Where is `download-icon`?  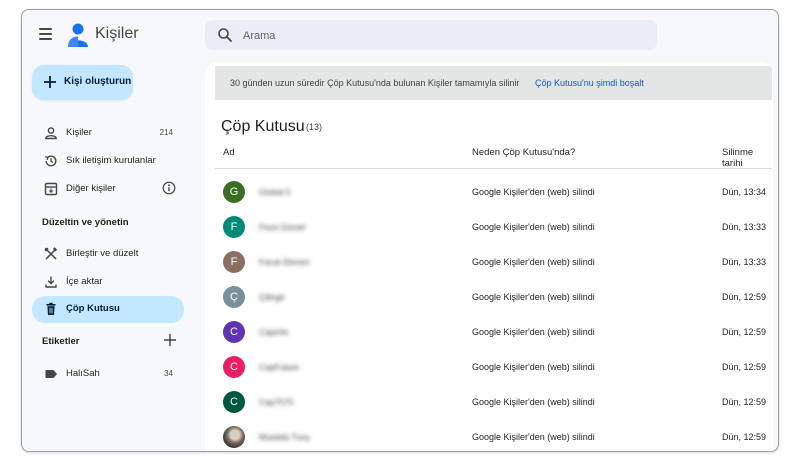
download-icon is located at coordinates (51, 282).